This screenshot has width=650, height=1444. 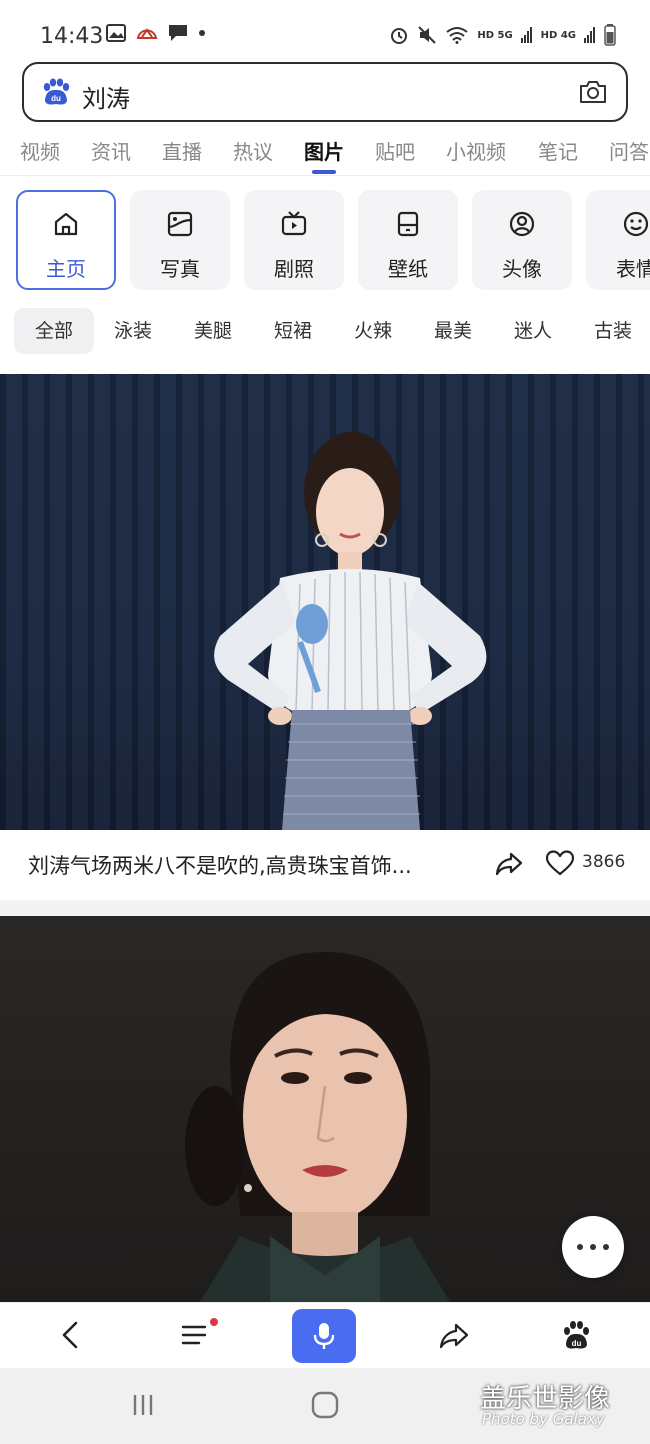 I want to click on image-category-row: 主页 写真 剧照 壁纸 头像 表情, so click(x=325, y=240).